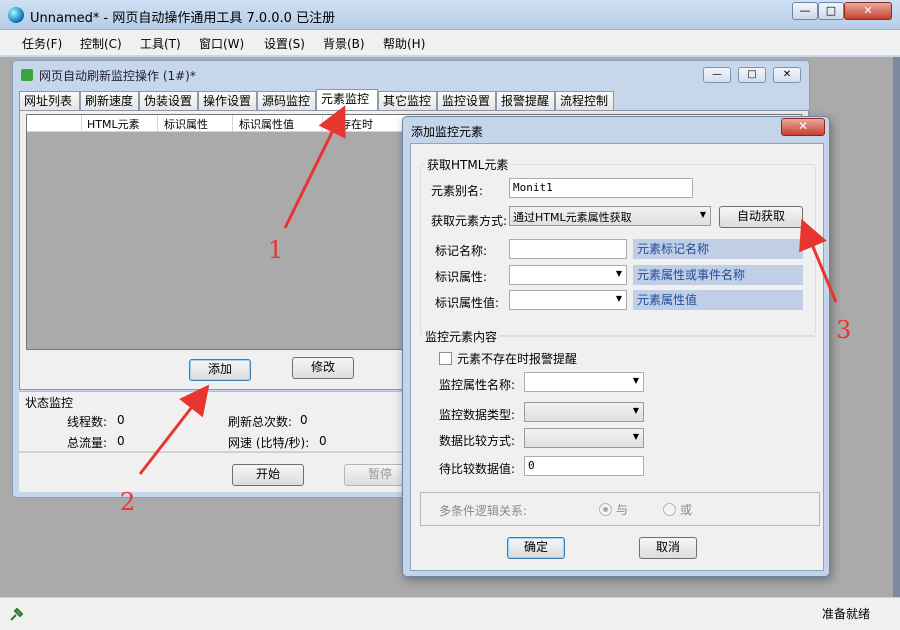 The image size is (900, 630). What do you see at coordinates (276, 250) in the screenshot?
I see `annotation-label-1: 1` at bounding box center [276, 250].